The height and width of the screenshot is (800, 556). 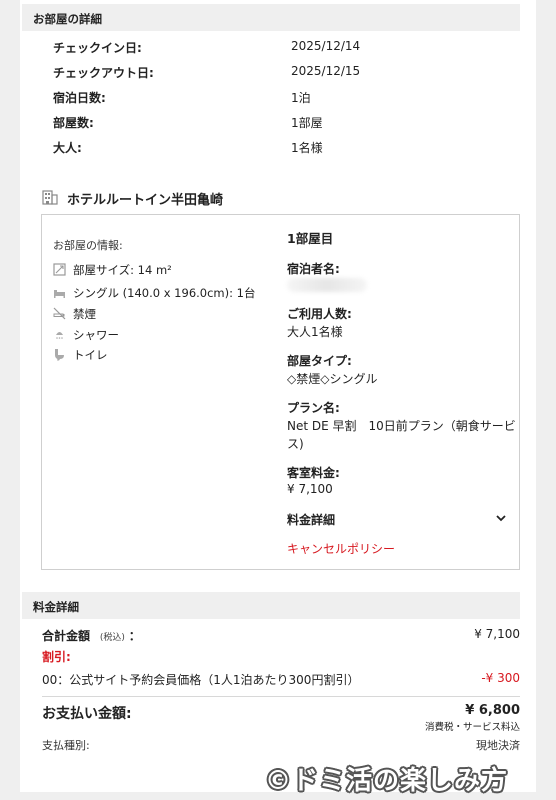 I want to click on checkin-row: チェックイン日: 2025/12/14, so click(x=278, y=48).